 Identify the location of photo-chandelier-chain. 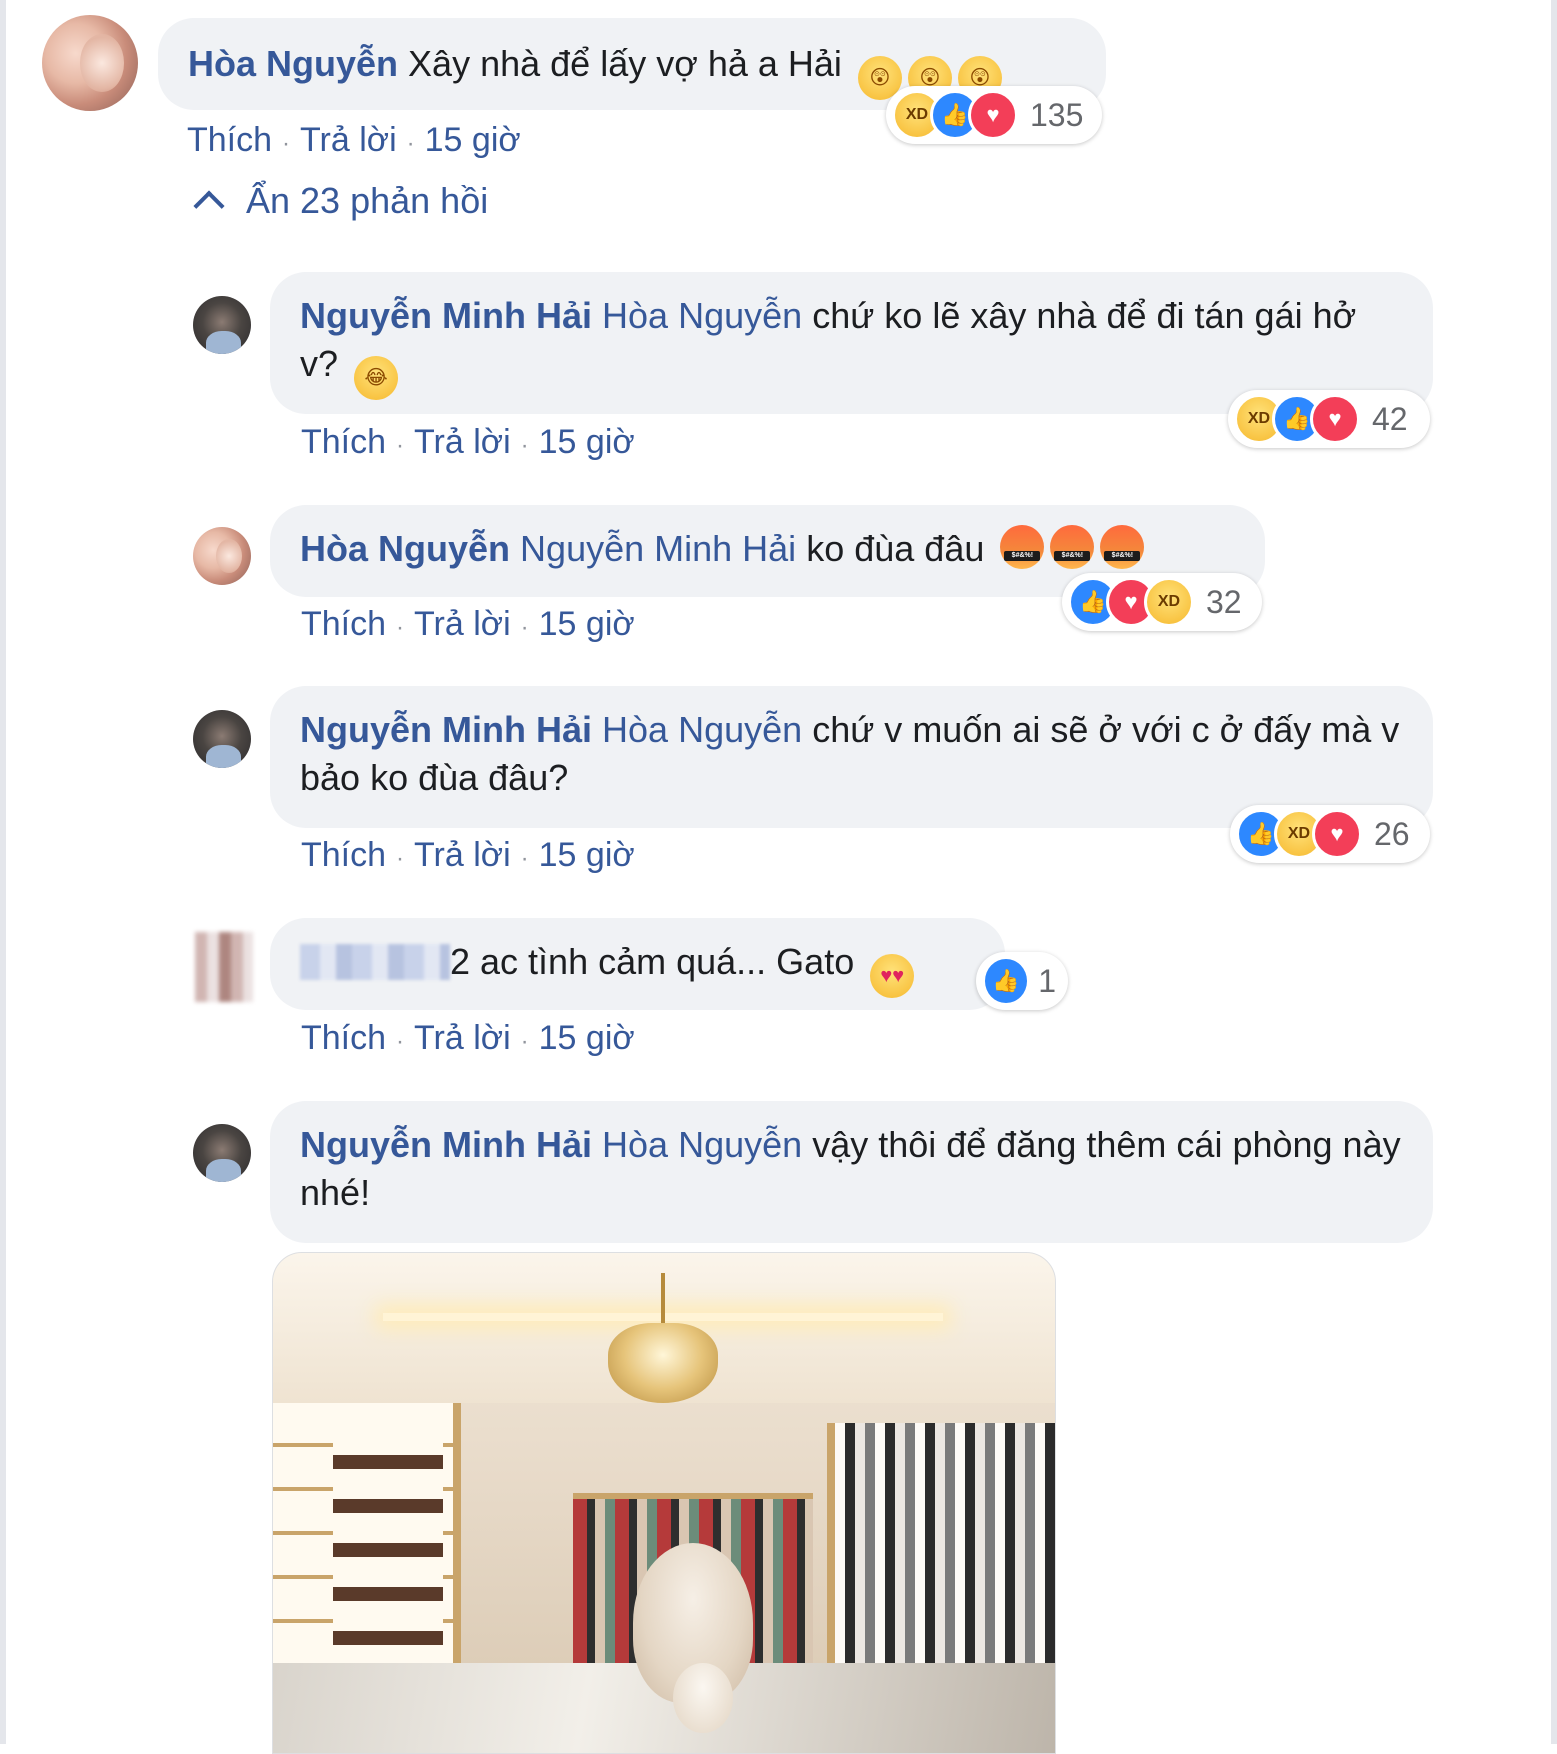
(663, 1300).